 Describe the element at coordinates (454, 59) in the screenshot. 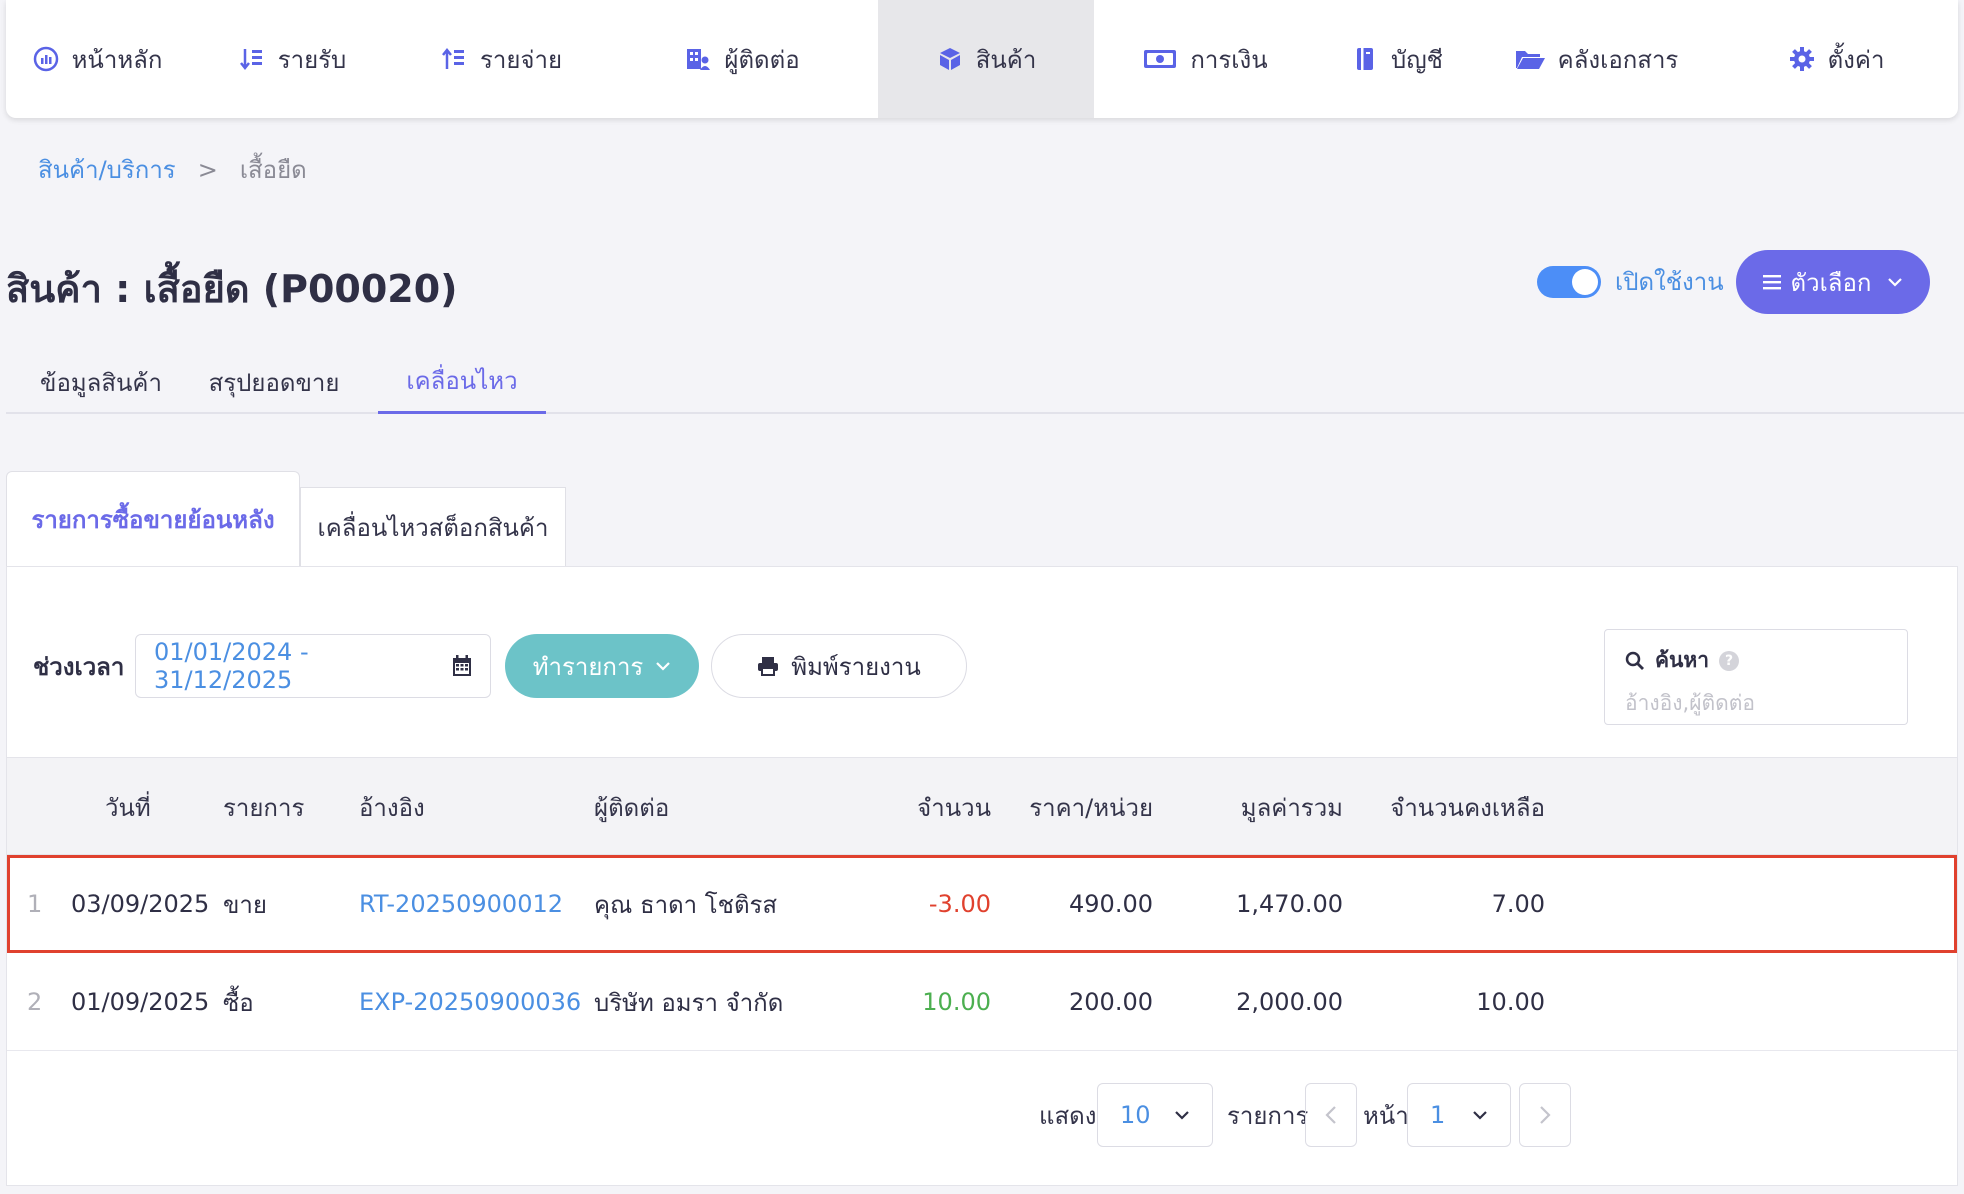

I see `expense-sort-icon` at that location.